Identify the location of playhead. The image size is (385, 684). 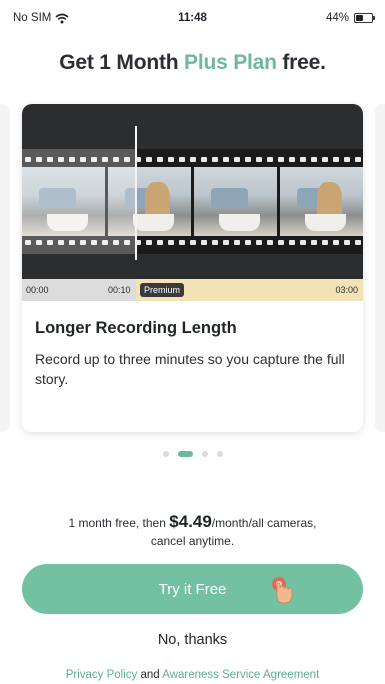
(136, 193).